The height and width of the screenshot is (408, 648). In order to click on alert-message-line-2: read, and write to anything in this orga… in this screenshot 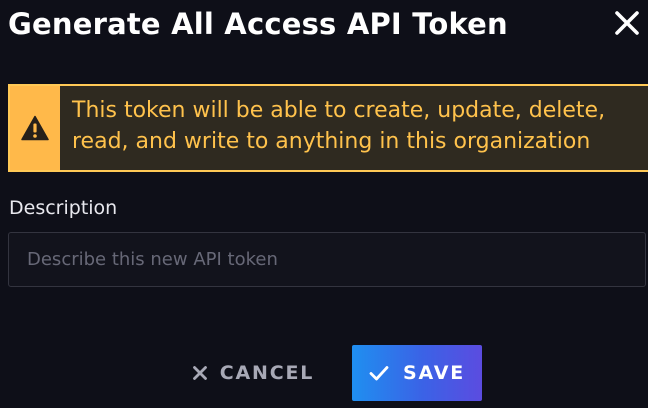, I will do `click(331, 141)`.